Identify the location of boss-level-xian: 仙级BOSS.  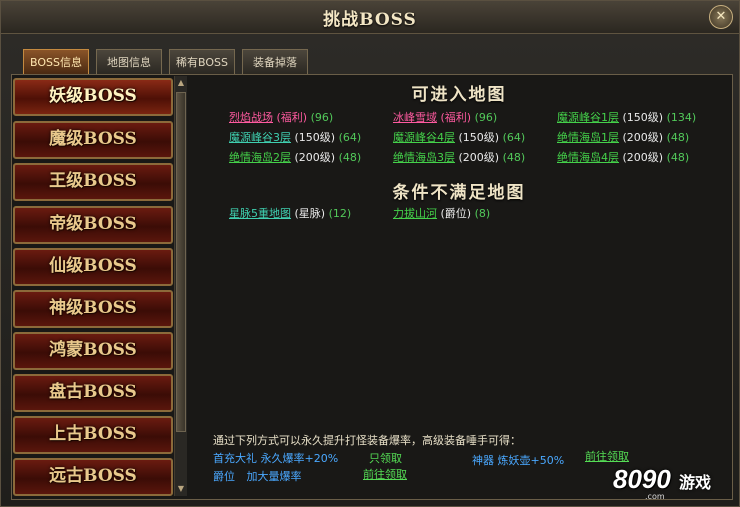
(93, 267).